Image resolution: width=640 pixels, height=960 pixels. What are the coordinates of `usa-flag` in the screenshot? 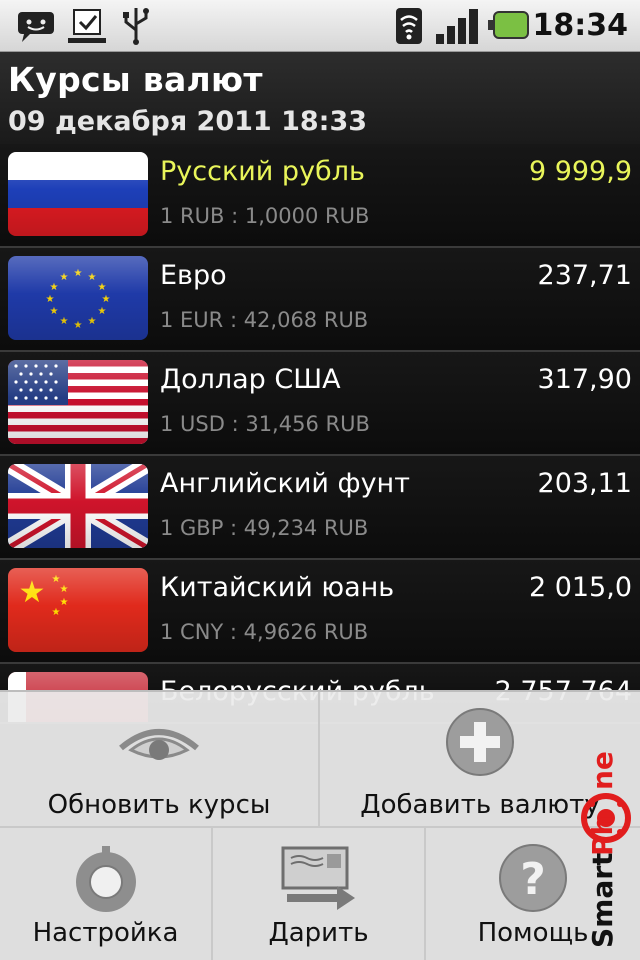 It's located at (78, 402).